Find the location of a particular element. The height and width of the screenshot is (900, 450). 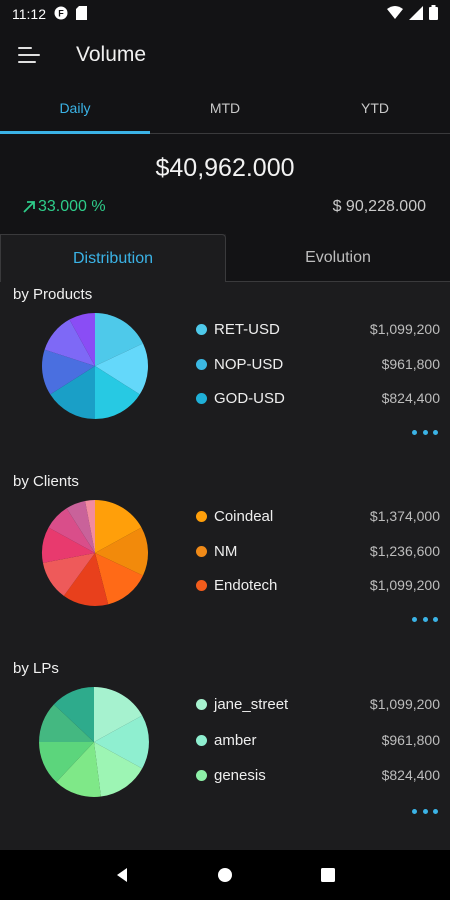

legend-label: GOD-USD is located at coordinates (249, 398).